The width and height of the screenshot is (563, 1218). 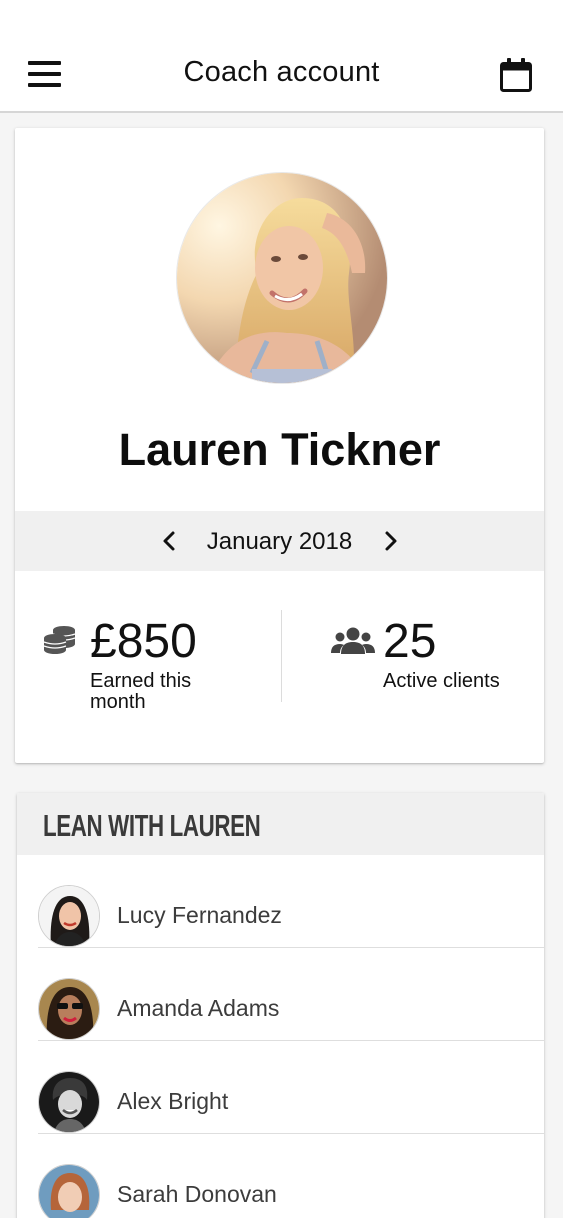 What do you see at coordinates (141, 691) in the screenshot?
I see `earned-label: Earned this month` at bounding box center [141, 691].